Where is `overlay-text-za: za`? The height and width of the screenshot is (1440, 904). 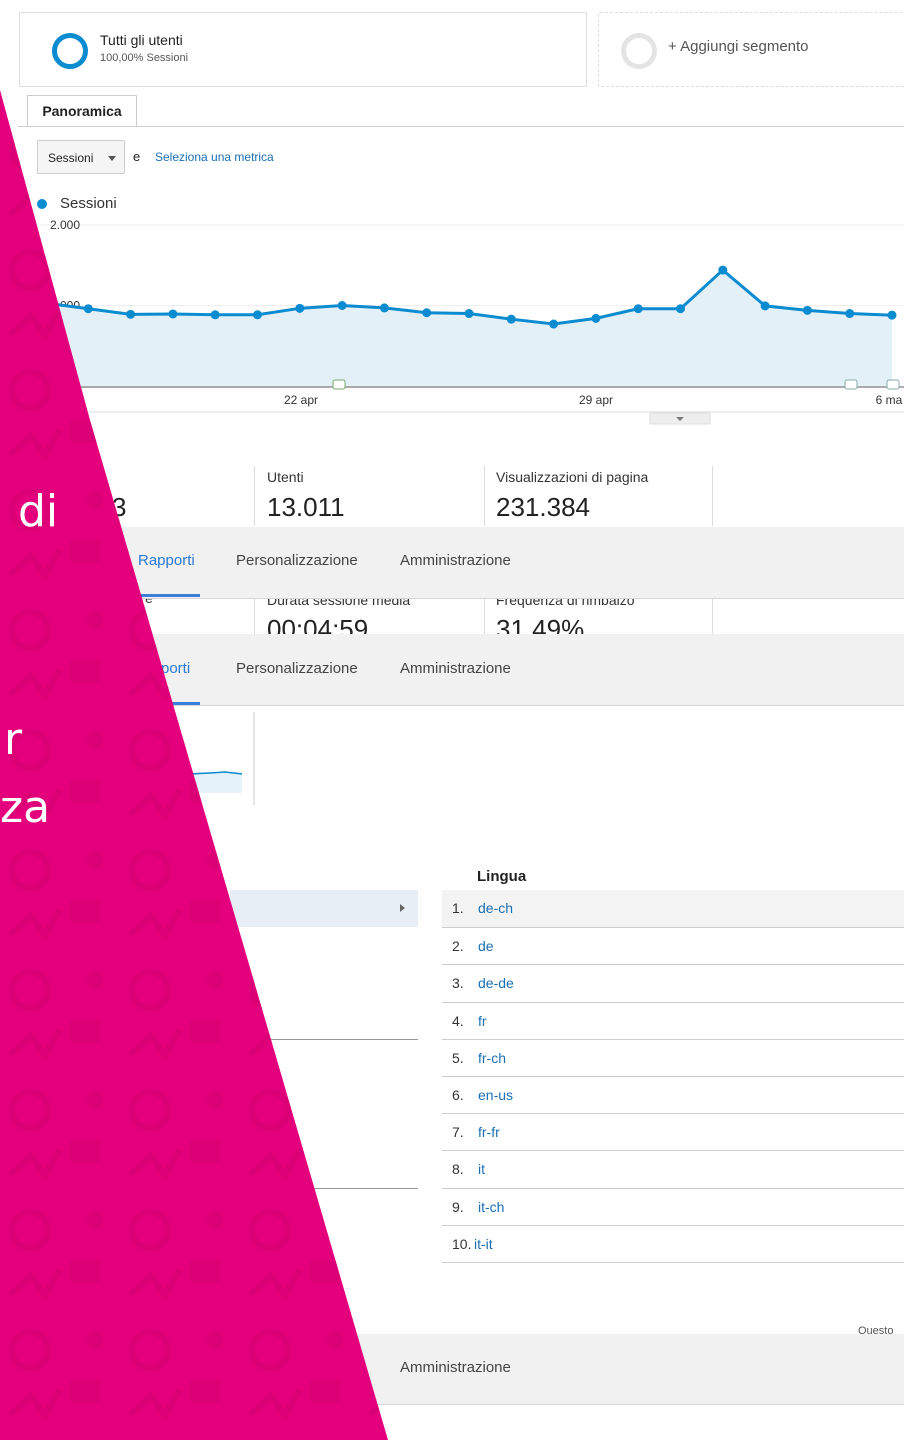
overlay-text-za: za is located at coordinates (25, 807).